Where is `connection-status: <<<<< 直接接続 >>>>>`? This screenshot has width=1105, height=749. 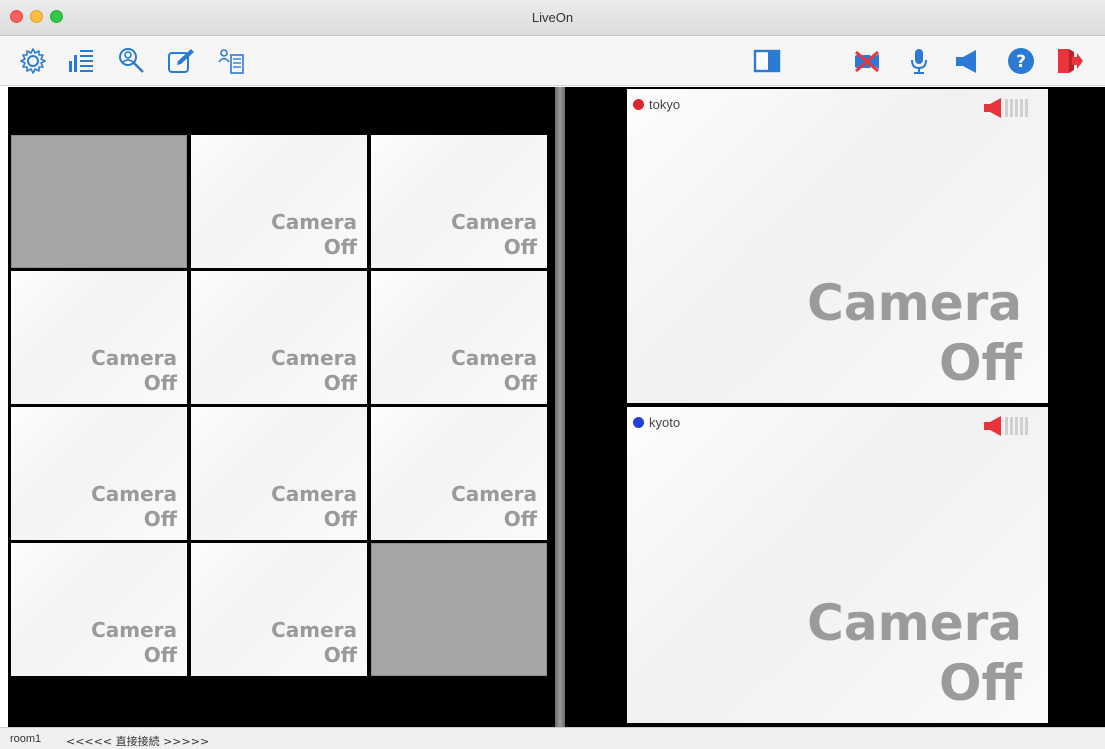 connection-status: <<<<< 直接接続 >>>>> is located at coordinates (138, 741).